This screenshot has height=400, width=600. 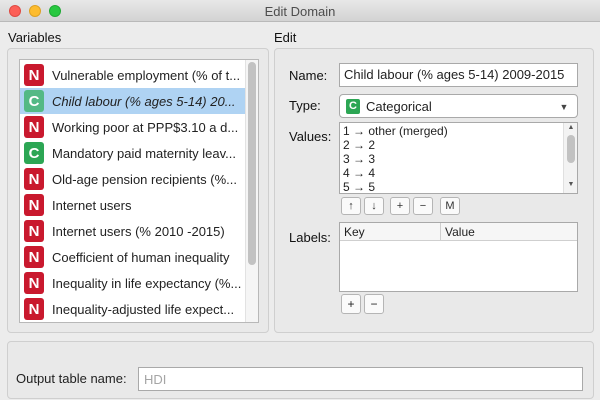 I want to click on name-label: Name:, so click(x=308, y=75).